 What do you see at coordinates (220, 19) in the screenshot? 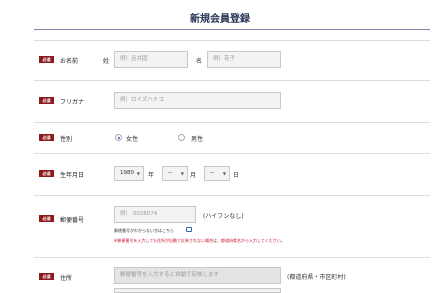
I see `page-title: 新規会員登録` at bounding box center [220, 19].